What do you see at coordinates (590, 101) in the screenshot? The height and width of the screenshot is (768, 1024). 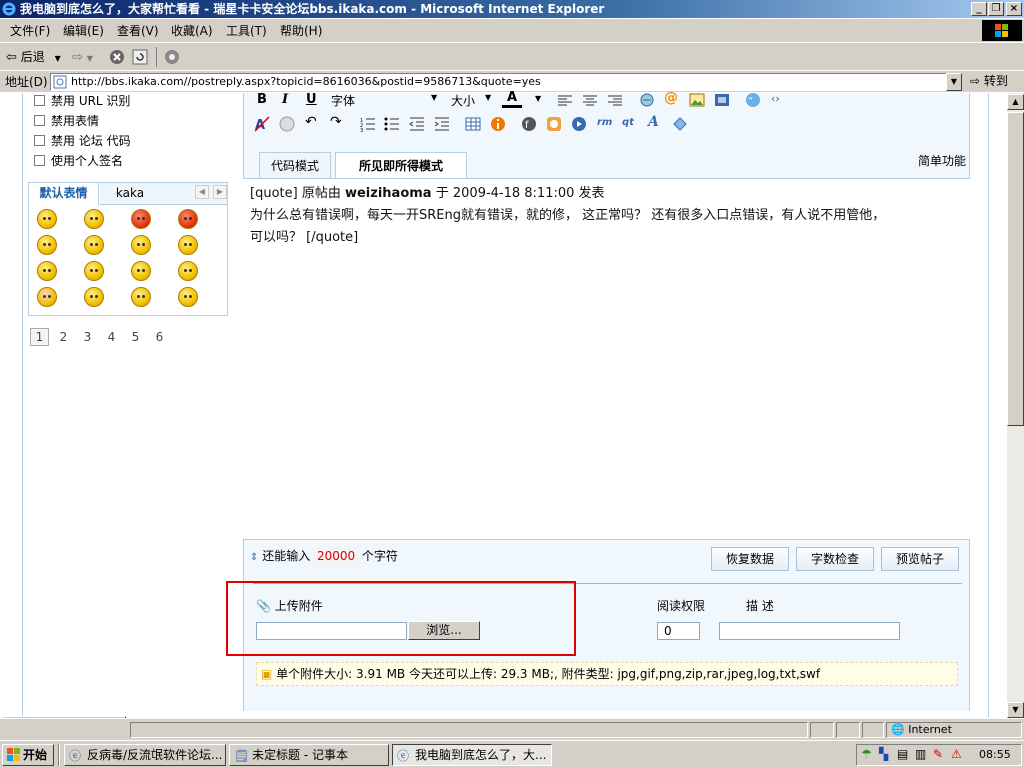 I see `align-center-icon` at bounding box center [590, 101].